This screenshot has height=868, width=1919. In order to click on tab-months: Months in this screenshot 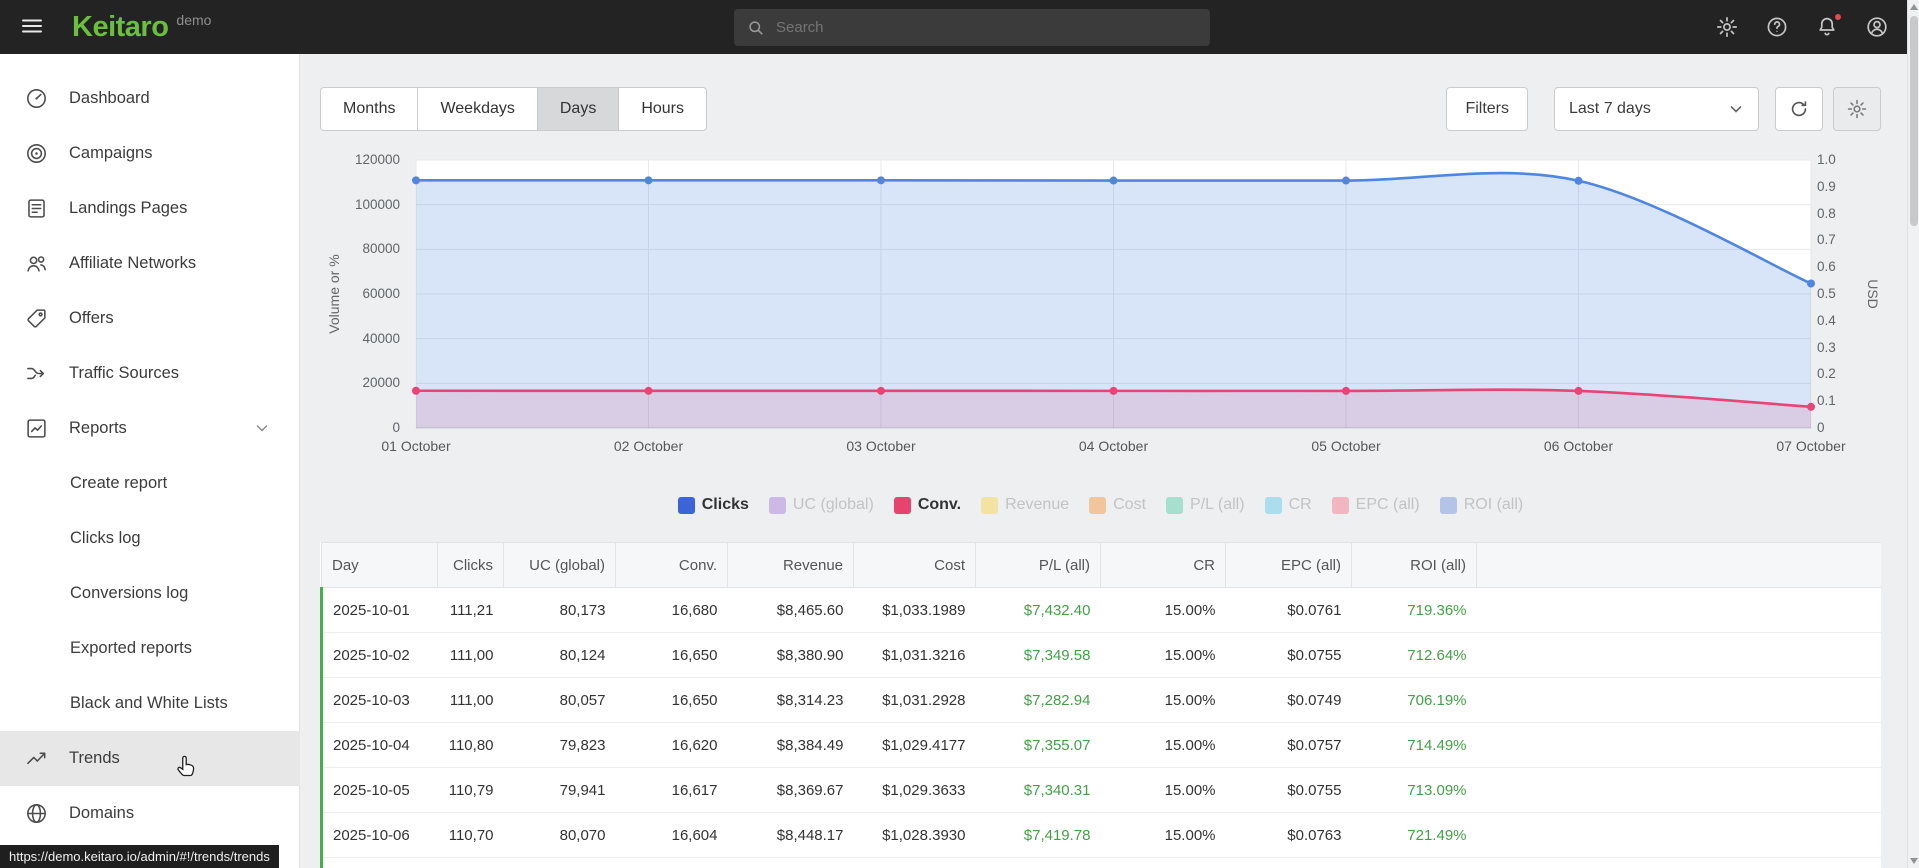, I will do `click(369, 109)`.